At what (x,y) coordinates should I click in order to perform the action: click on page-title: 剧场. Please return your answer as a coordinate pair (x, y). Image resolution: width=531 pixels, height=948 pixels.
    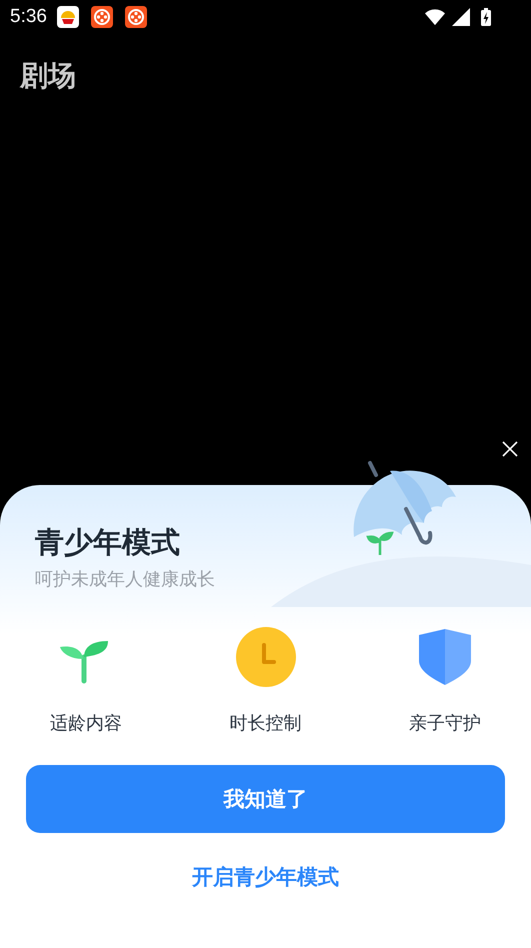
    Looking at the image, I should click on (48, 76).